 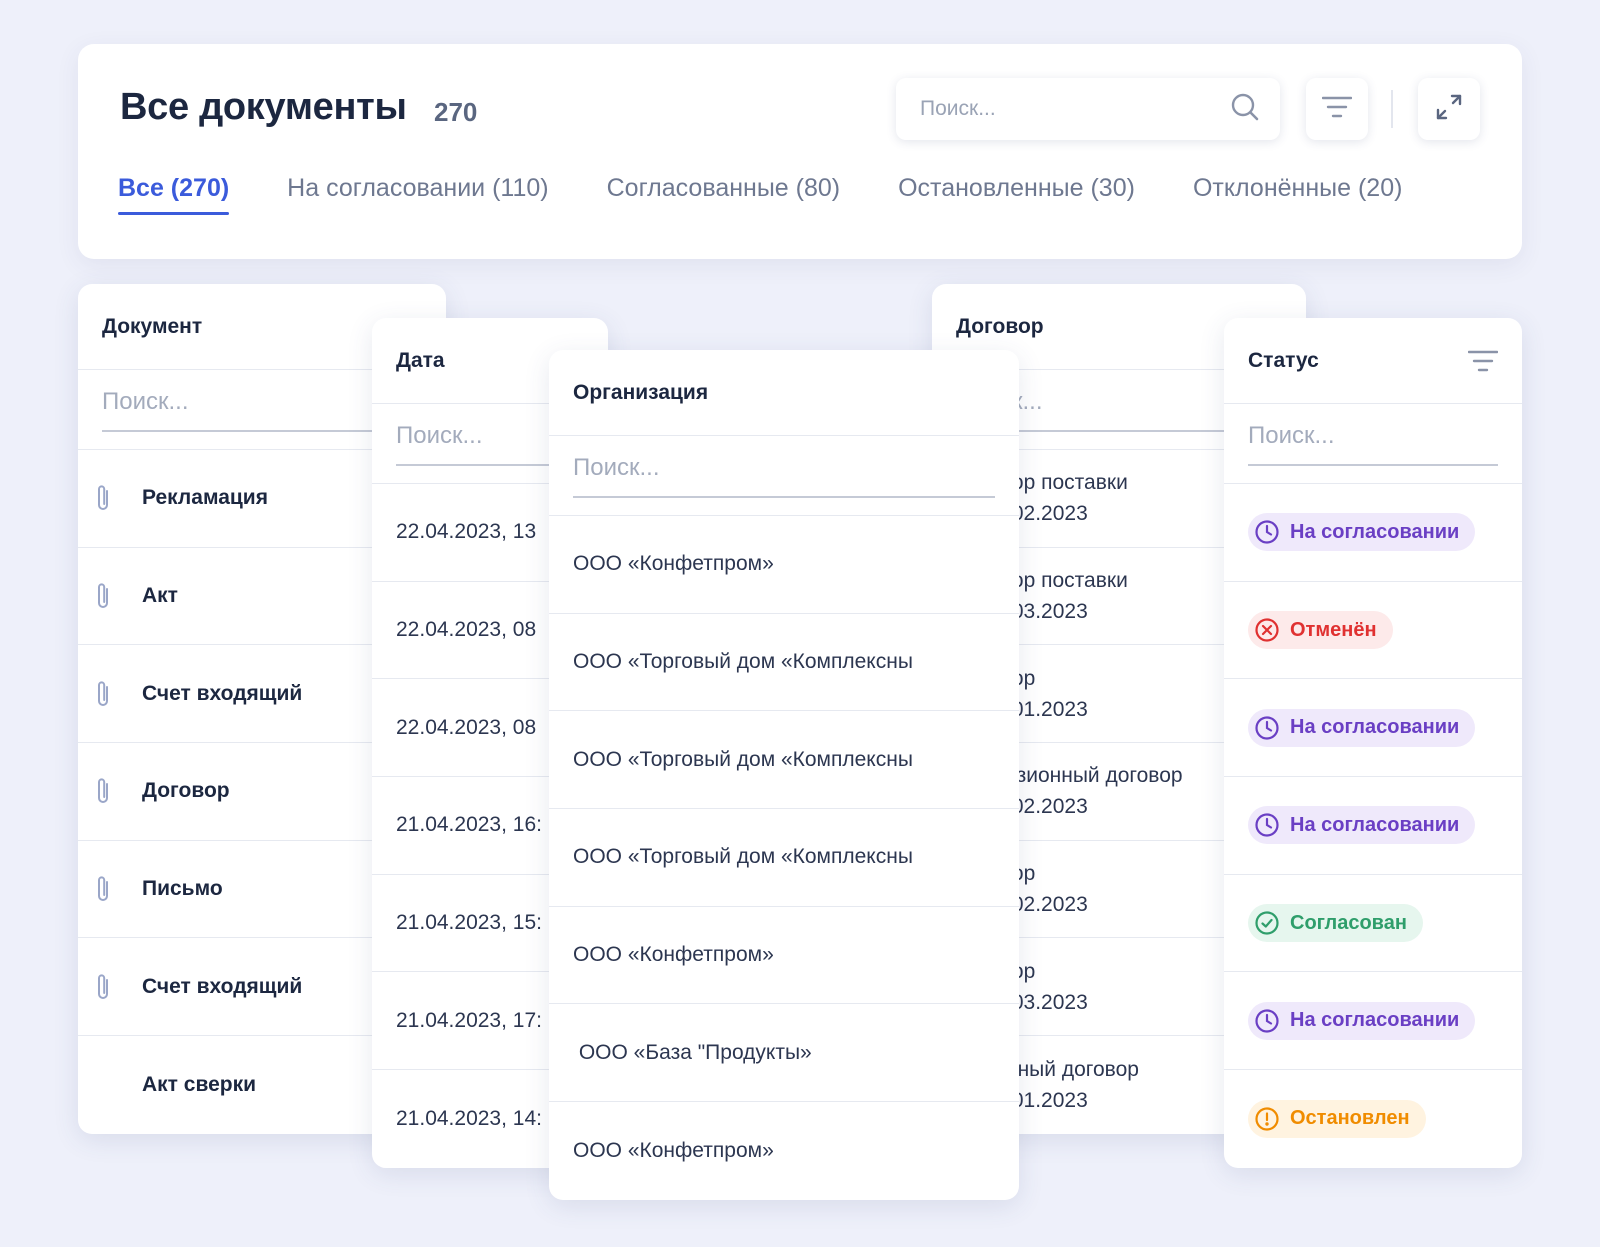 What do you see at coordinates (1267, 923) in the screenshot?
I see `check-circle-icon` at bounding box center [1267, 923].